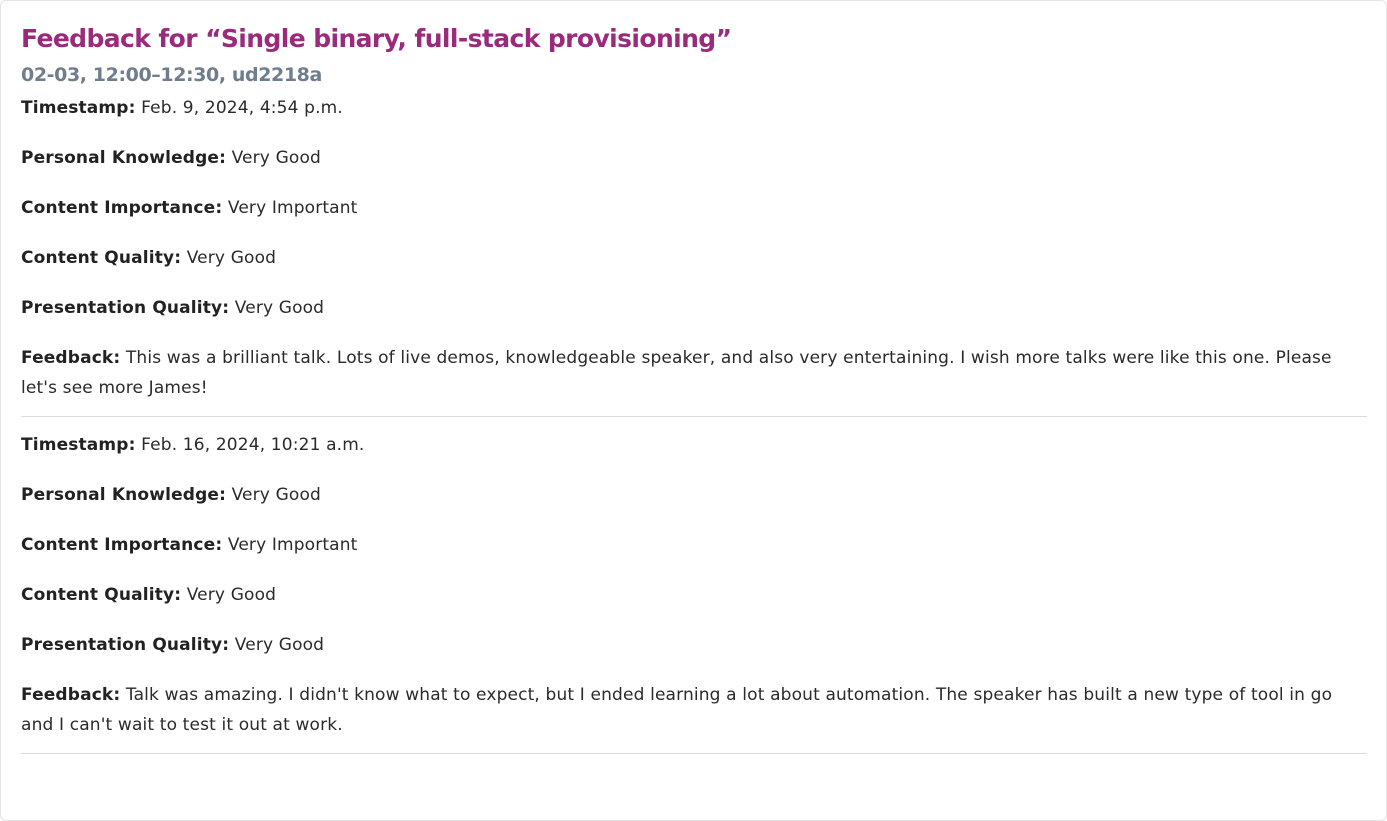 This screenshot has width=1387, height=821. I want to click on session-subtitle: 02-03, 12:00–12:30, ud2218a, so click(171, 75).